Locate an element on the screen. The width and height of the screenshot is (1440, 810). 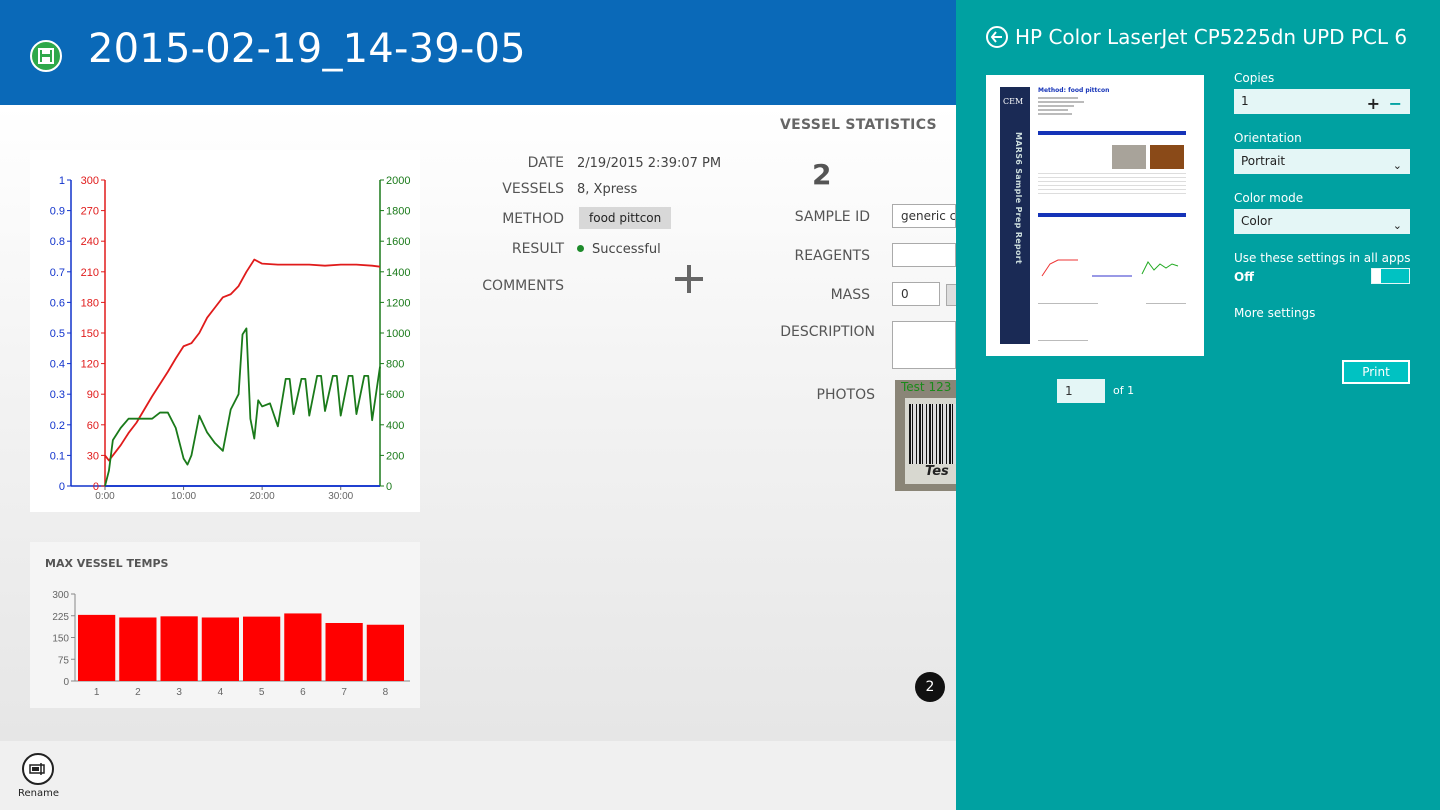
color-mode-select: Color ⌄ is located at coordinates (1322, 221).